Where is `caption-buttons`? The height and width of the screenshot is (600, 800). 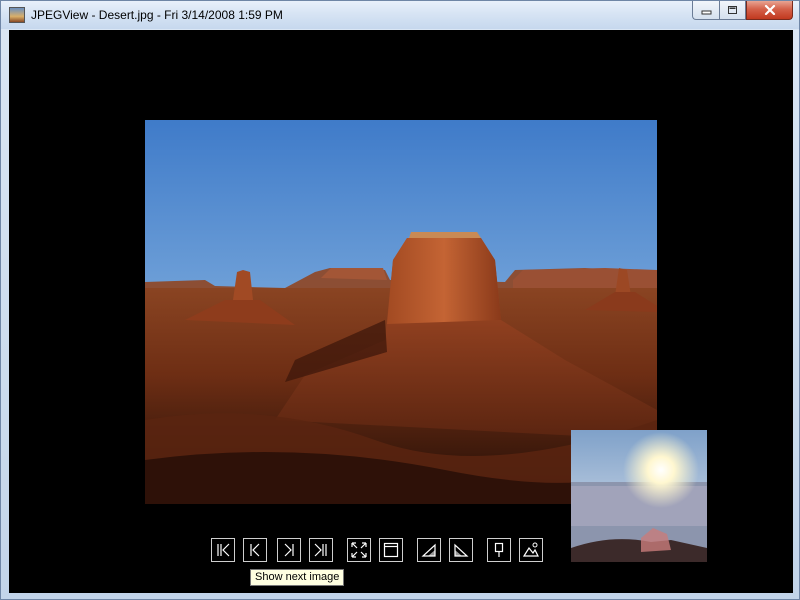
caption-buttons is located at coordinates (742, 11).